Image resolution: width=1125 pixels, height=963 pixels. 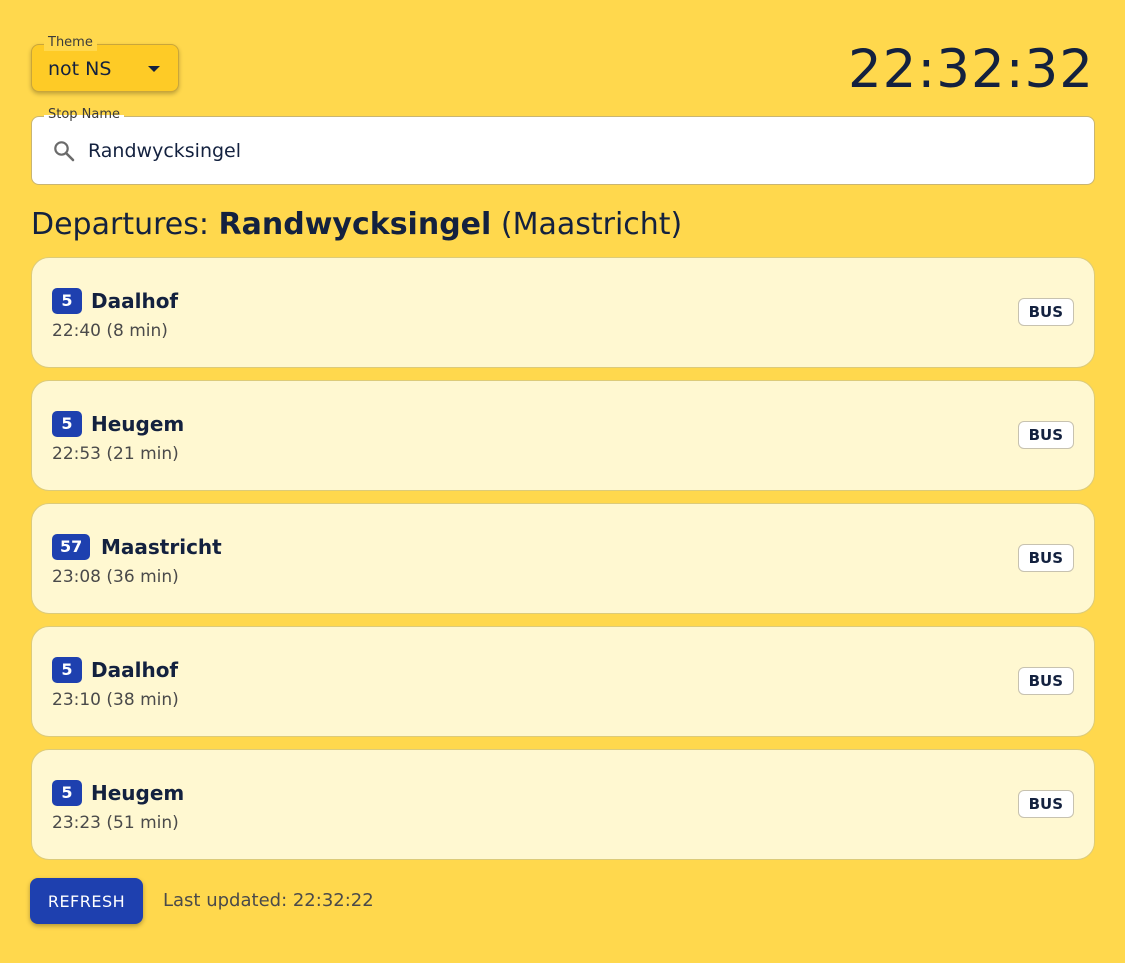 What do you see at coordinates (86, 901) in the screenshot?
I see `refresh-button: REFRESH` at bounding box center [86, 901].